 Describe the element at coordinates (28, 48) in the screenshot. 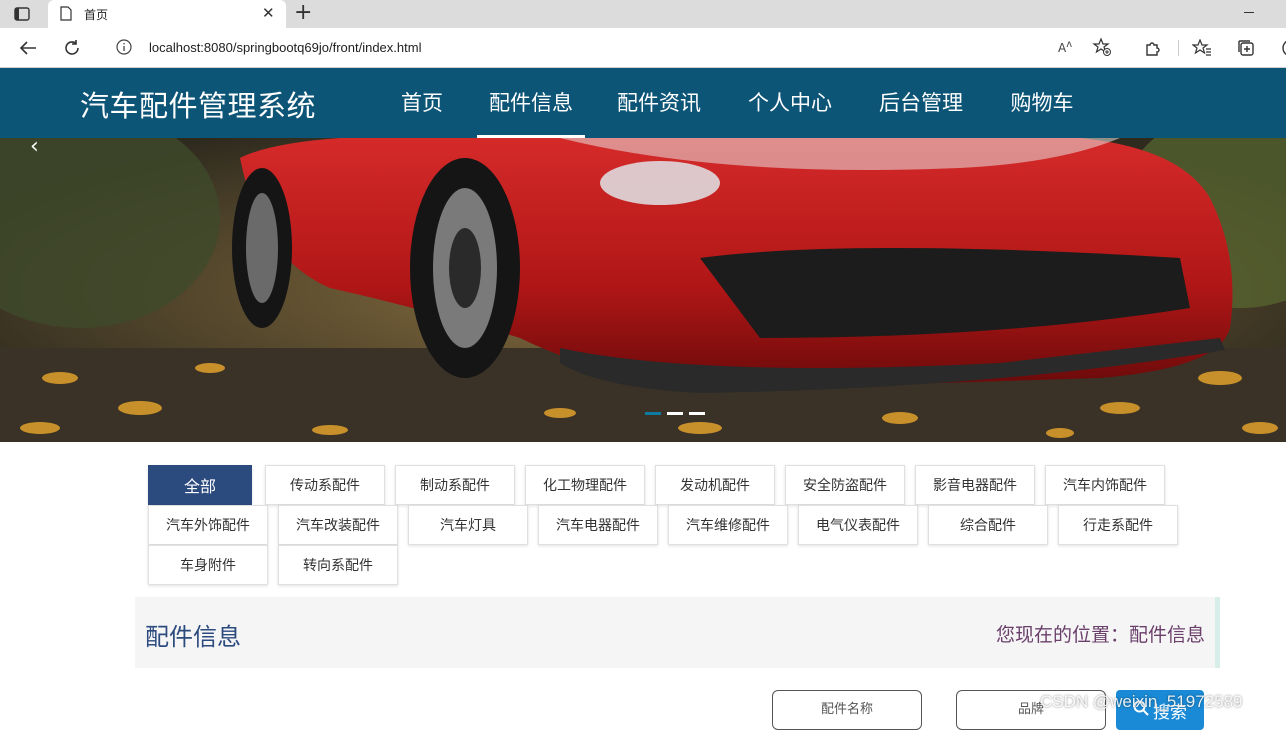

I see `back-icon` at that location.